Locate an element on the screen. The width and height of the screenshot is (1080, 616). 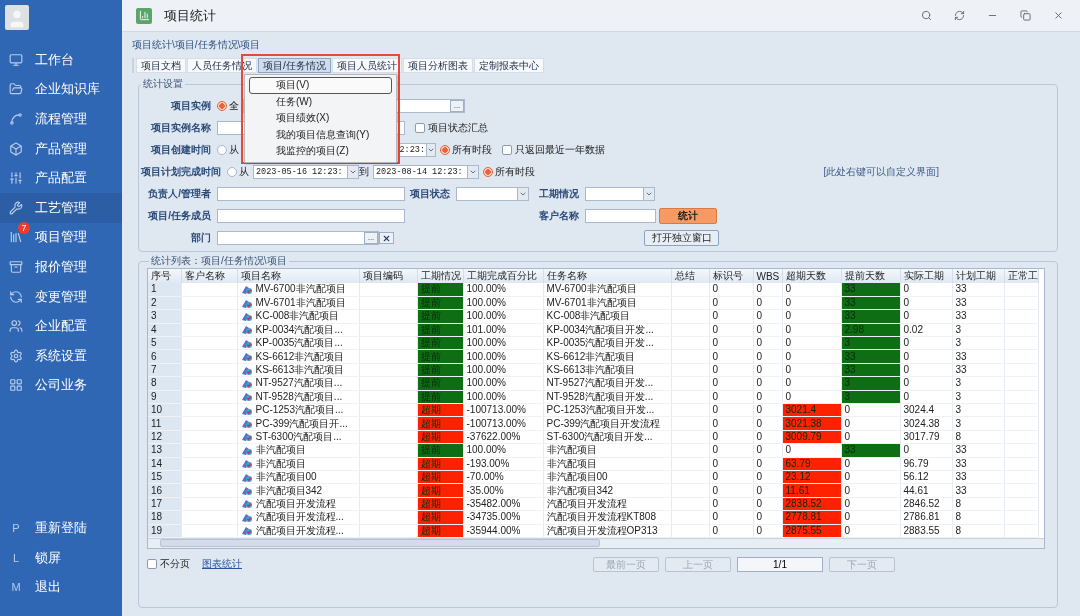
column-header: 计划工期 is located at coordinates (978, 276).